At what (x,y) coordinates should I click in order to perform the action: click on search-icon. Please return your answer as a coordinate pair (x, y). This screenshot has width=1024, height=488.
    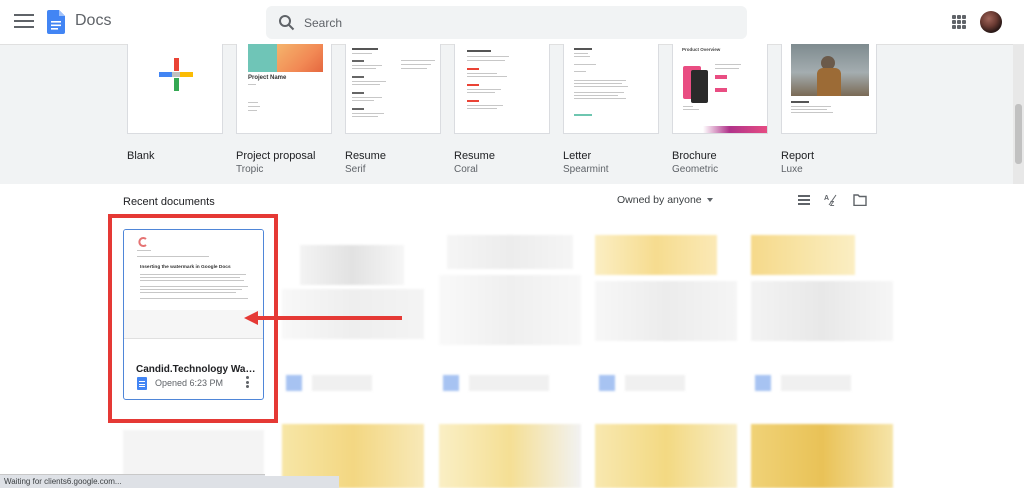
    Looking at the image, I should click on (286, 22).